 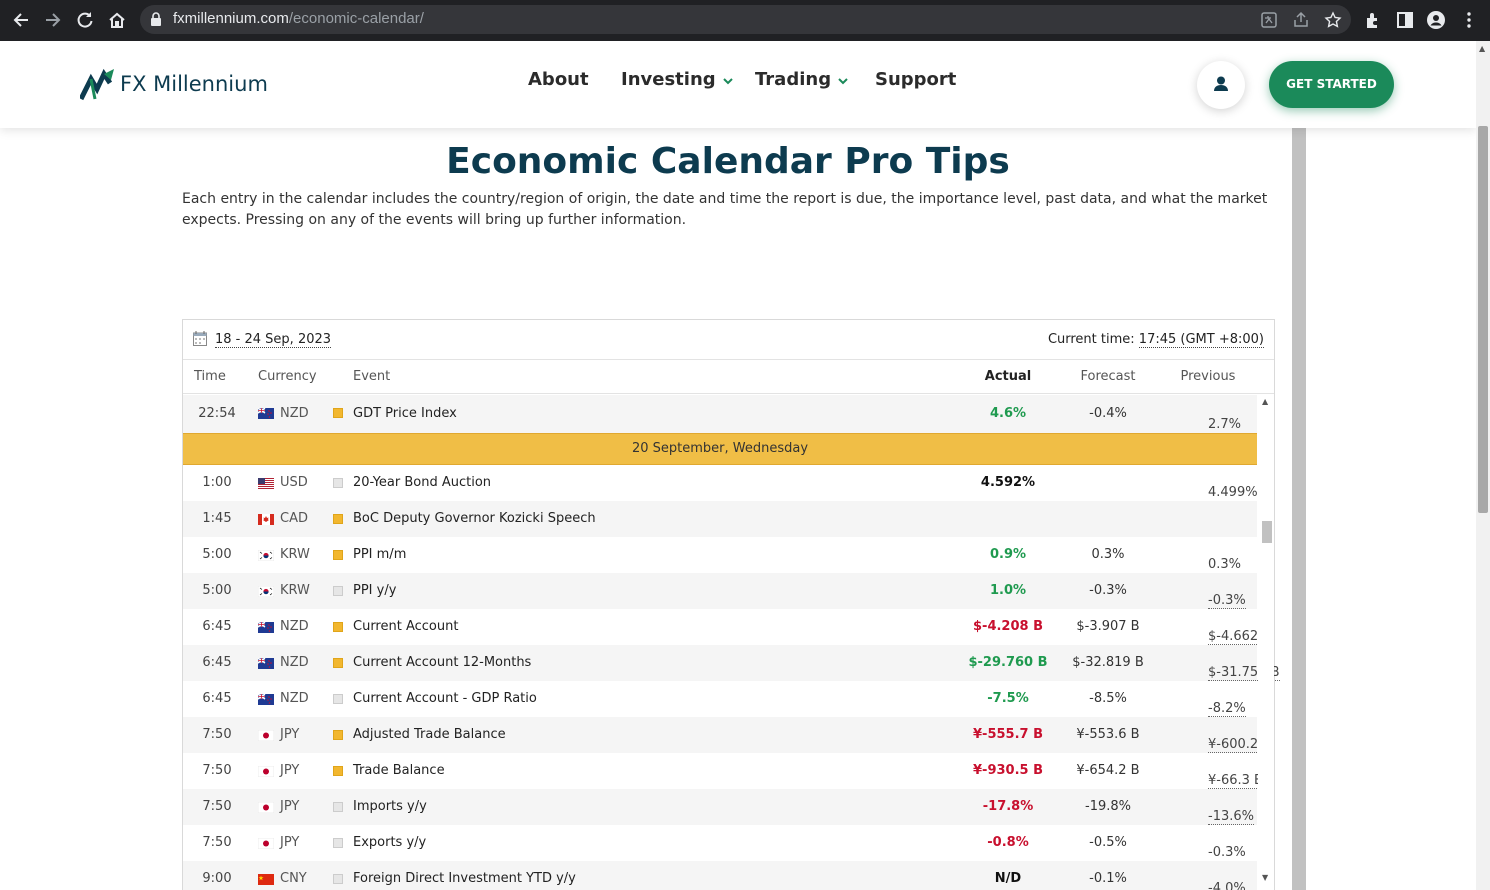 I want to click on row-forecast: 0.3%, so click(x=1108, y=554).